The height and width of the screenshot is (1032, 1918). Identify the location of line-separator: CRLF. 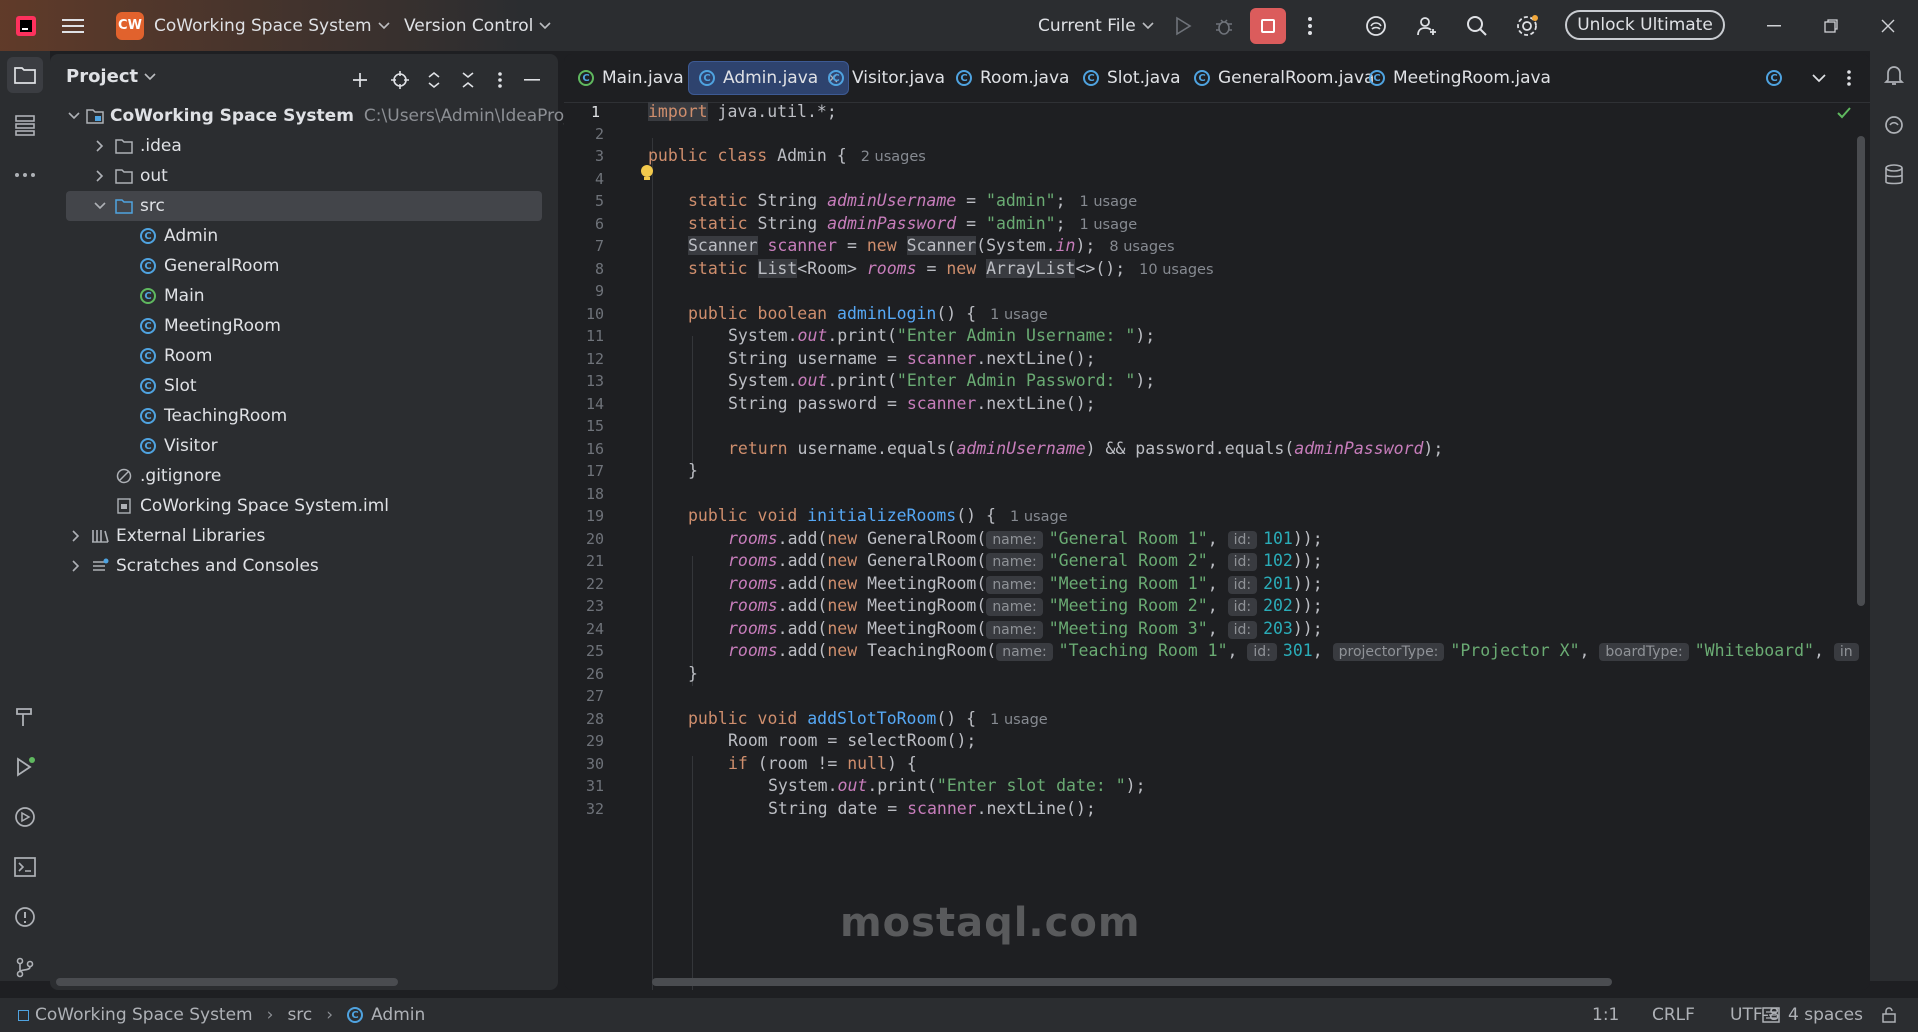
(1673, 1015).